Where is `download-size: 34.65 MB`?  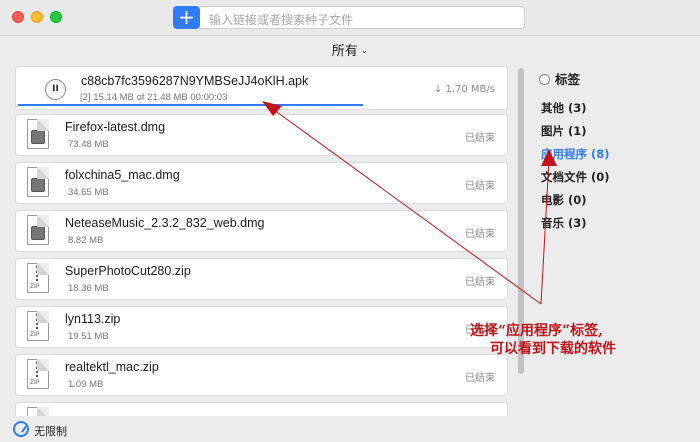
download-size: 34.65 MB is located at coordinates (88, 192).